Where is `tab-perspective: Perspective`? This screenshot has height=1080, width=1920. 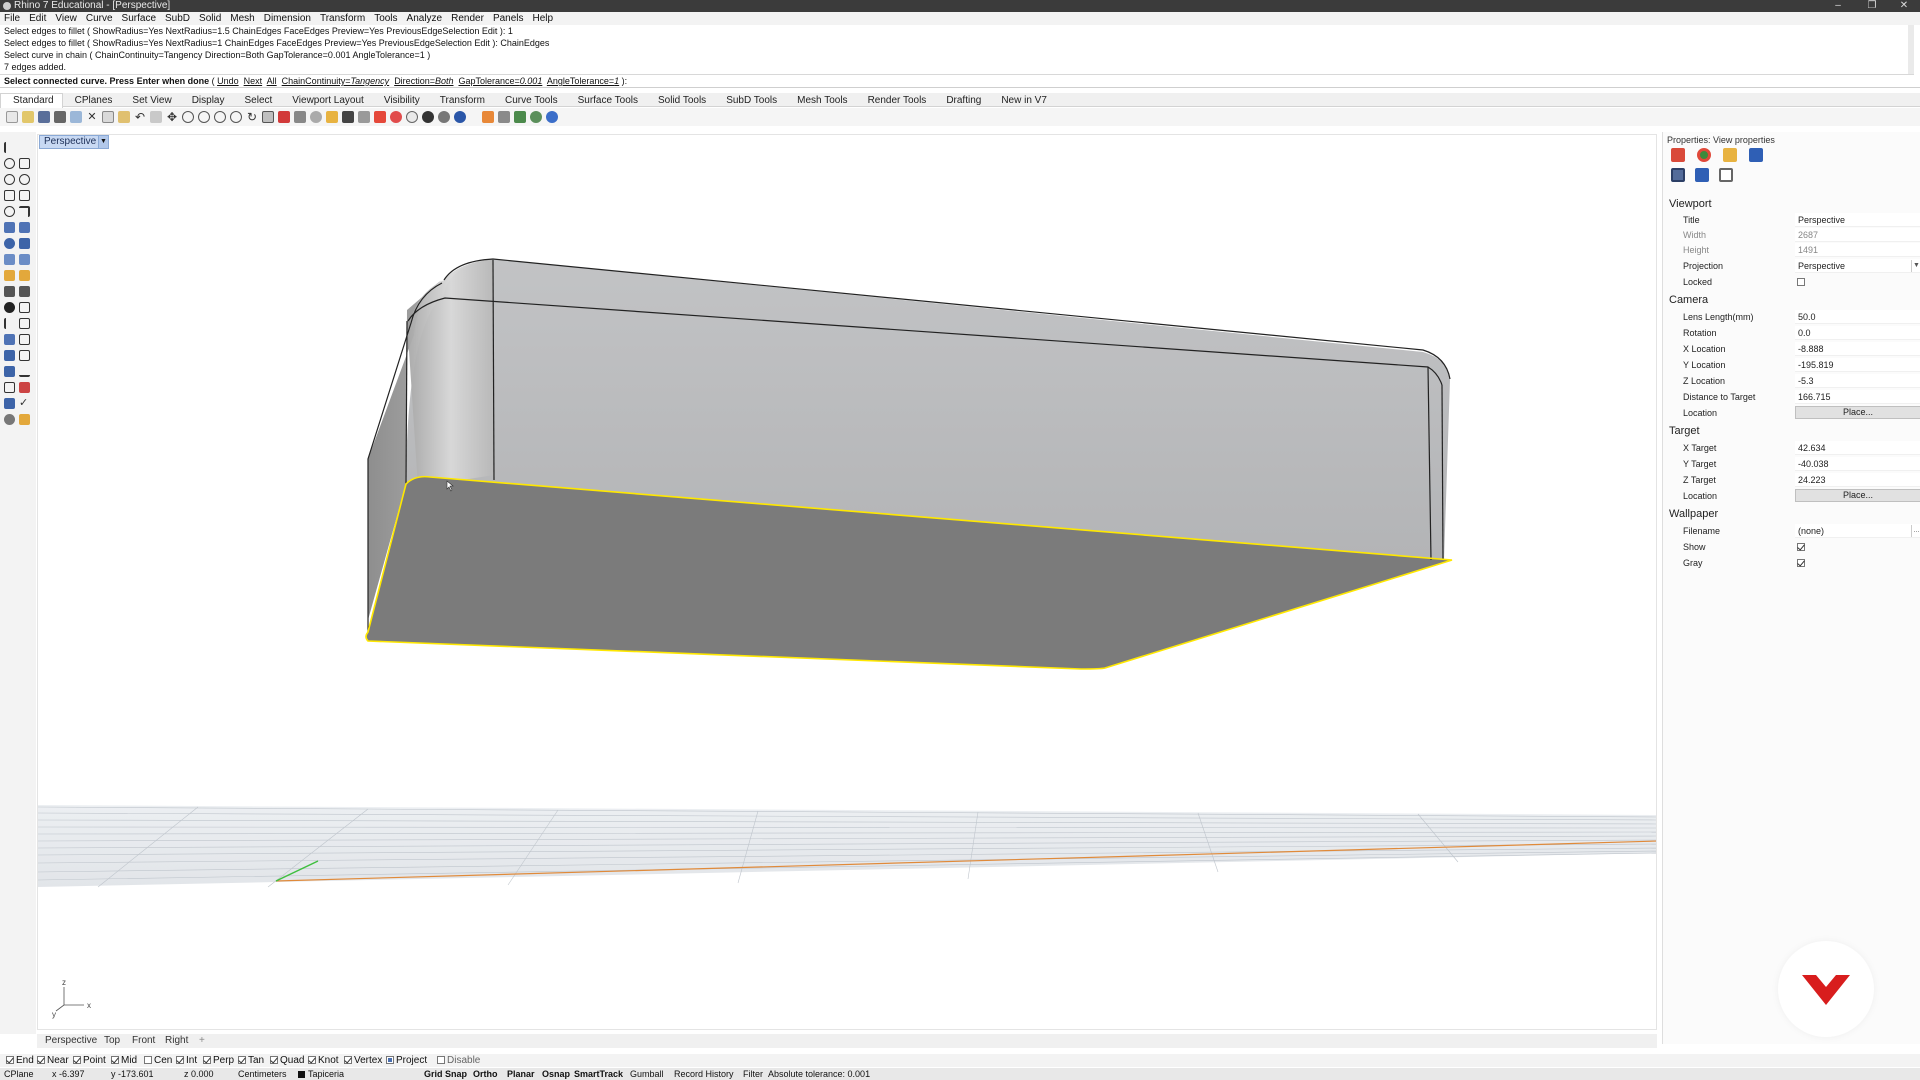 tab-perspective: Perspective is located at coordinates (71, 1041).